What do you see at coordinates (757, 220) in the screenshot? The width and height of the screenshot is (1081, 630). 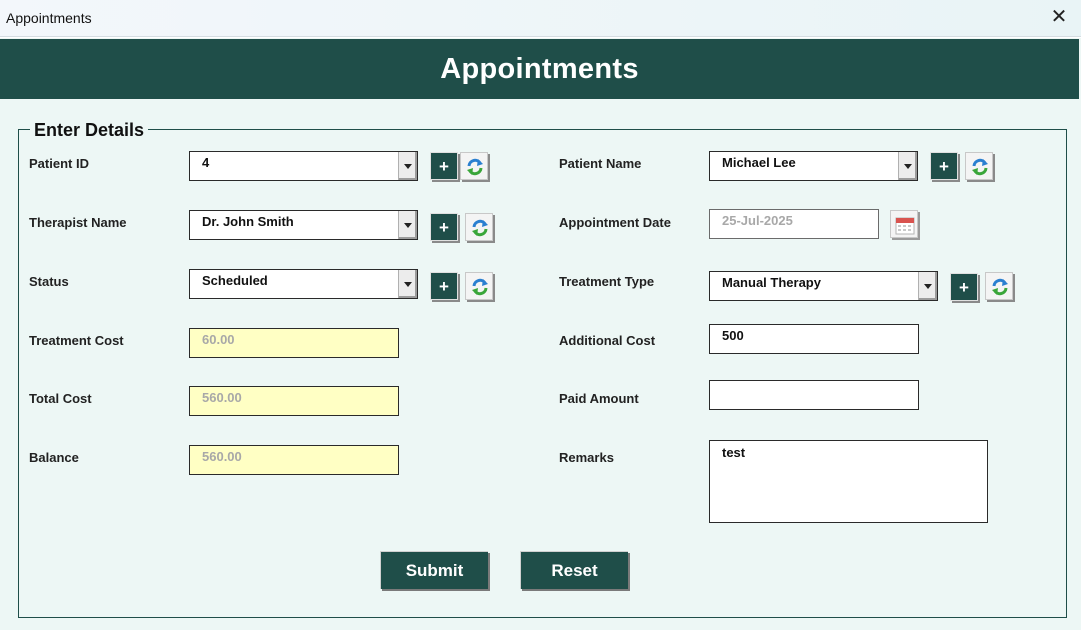 I see `appointment-date-value: 25-Jul-2025` at bounding box center [757, 220].